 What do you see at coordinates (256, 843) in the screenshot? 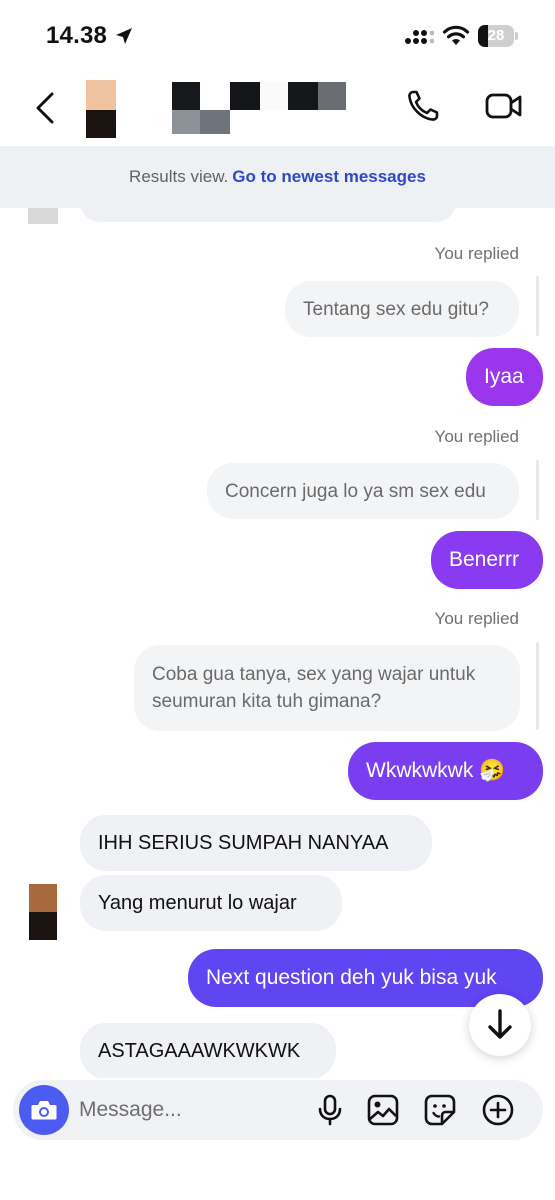
I see `received-message: IHH SERIUS SUMPAH NANYAA` at bounding box center [256, 843].